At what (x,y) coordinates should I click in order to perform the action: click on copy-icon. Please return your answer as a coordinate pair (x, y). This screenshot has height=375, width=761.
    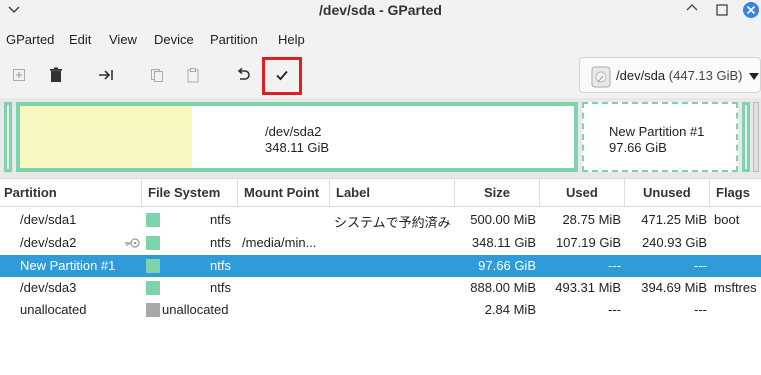
    Looking at the image, I should click on (157, 75).